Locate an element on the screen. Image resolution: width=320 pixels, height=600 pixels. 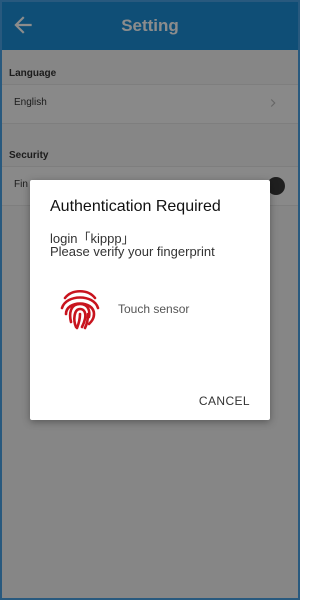
cancel-button: CANCEL is located at coordinates (224, 401).